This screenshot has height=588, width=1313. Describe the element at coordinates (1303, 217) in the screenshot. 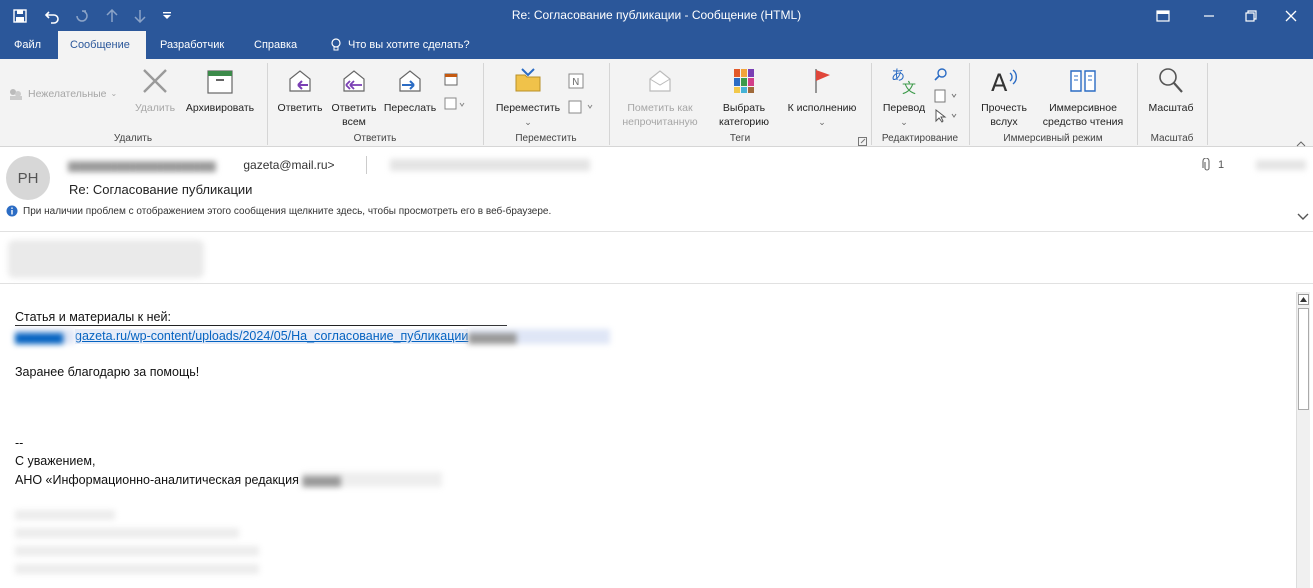

I see `expand-header-icon` at that location.